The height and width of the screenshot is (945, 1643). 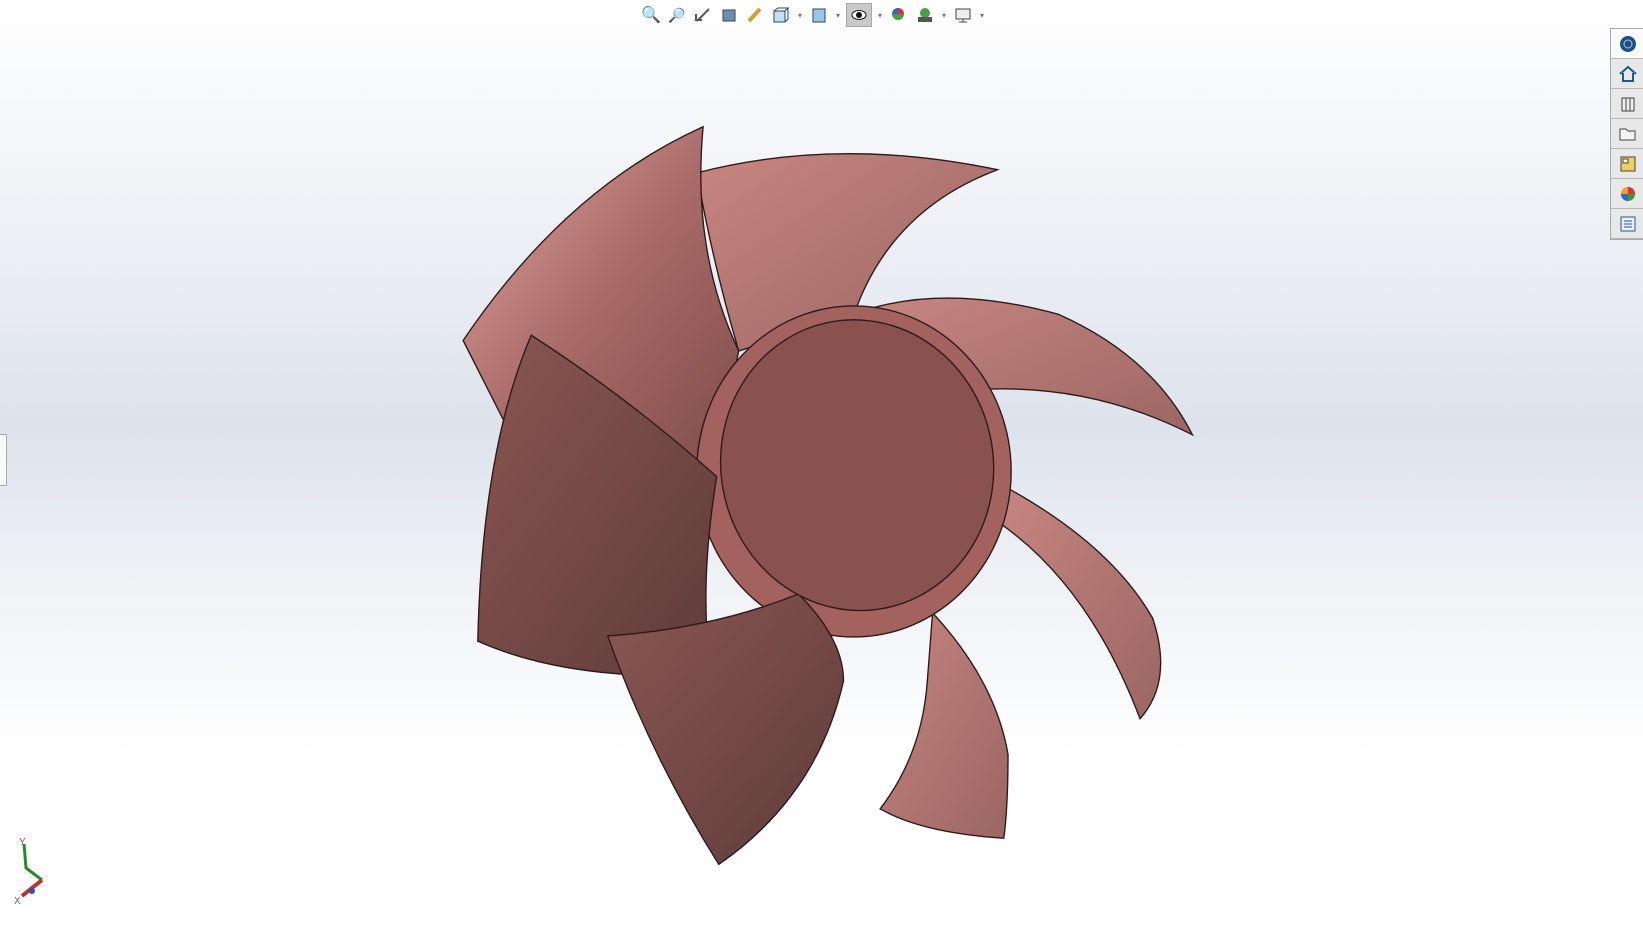 I want to click on reference-triad: Y X, so click(x=29, y=871).